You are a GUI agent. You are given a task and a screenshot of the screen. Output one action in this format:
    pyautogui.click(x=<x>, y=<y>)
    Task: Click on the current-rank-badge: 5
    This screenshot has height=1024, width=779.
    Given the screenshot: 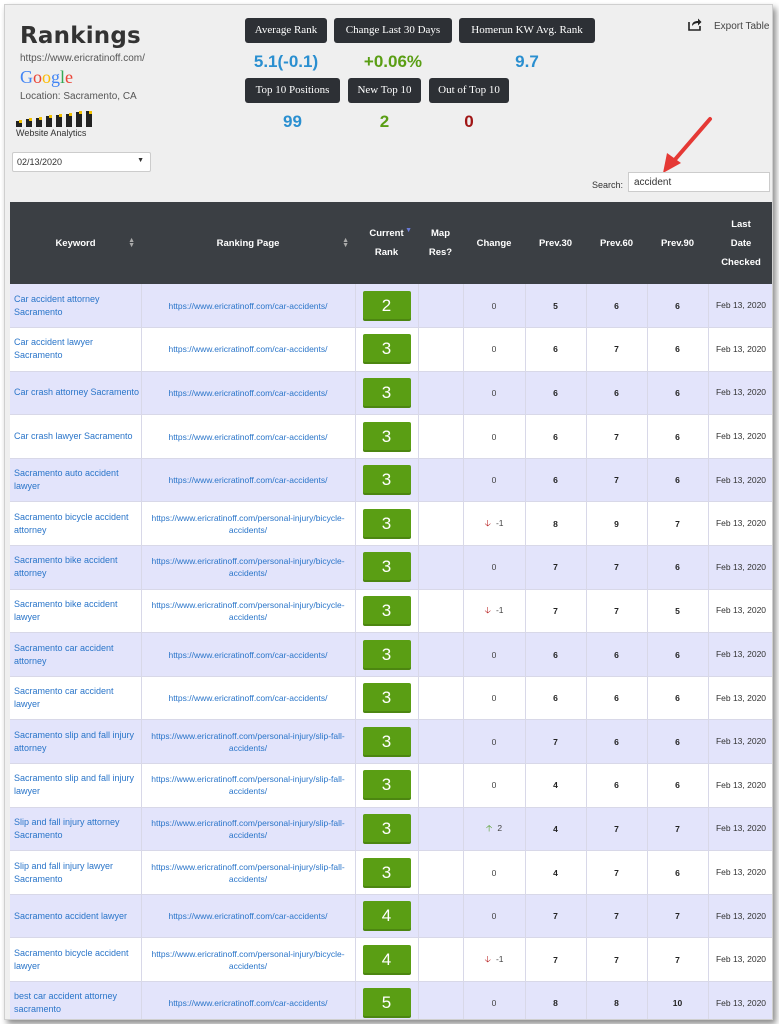 What is the action you would take?
    pyautogui.click(x=386, y=1003)
    